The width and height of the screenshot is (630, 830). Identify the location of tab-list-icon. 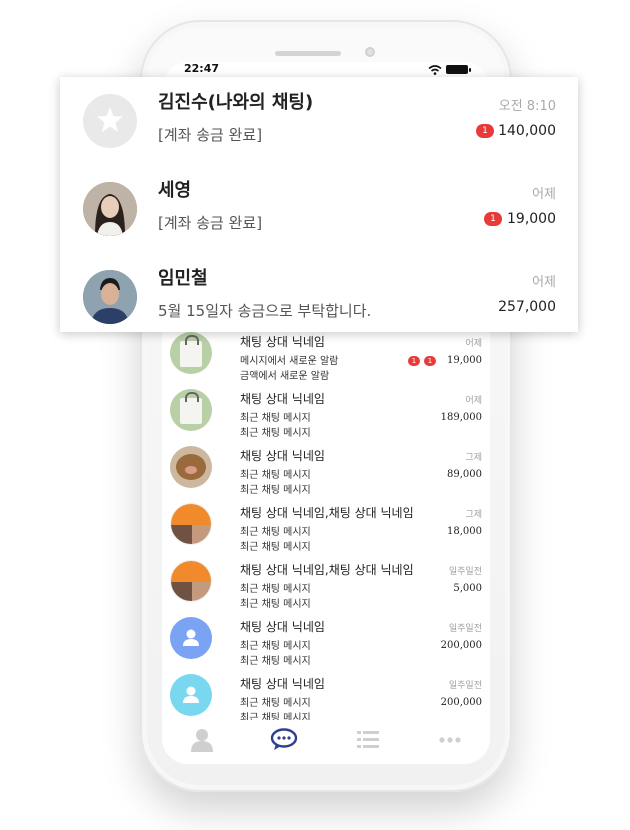
(368, 740).